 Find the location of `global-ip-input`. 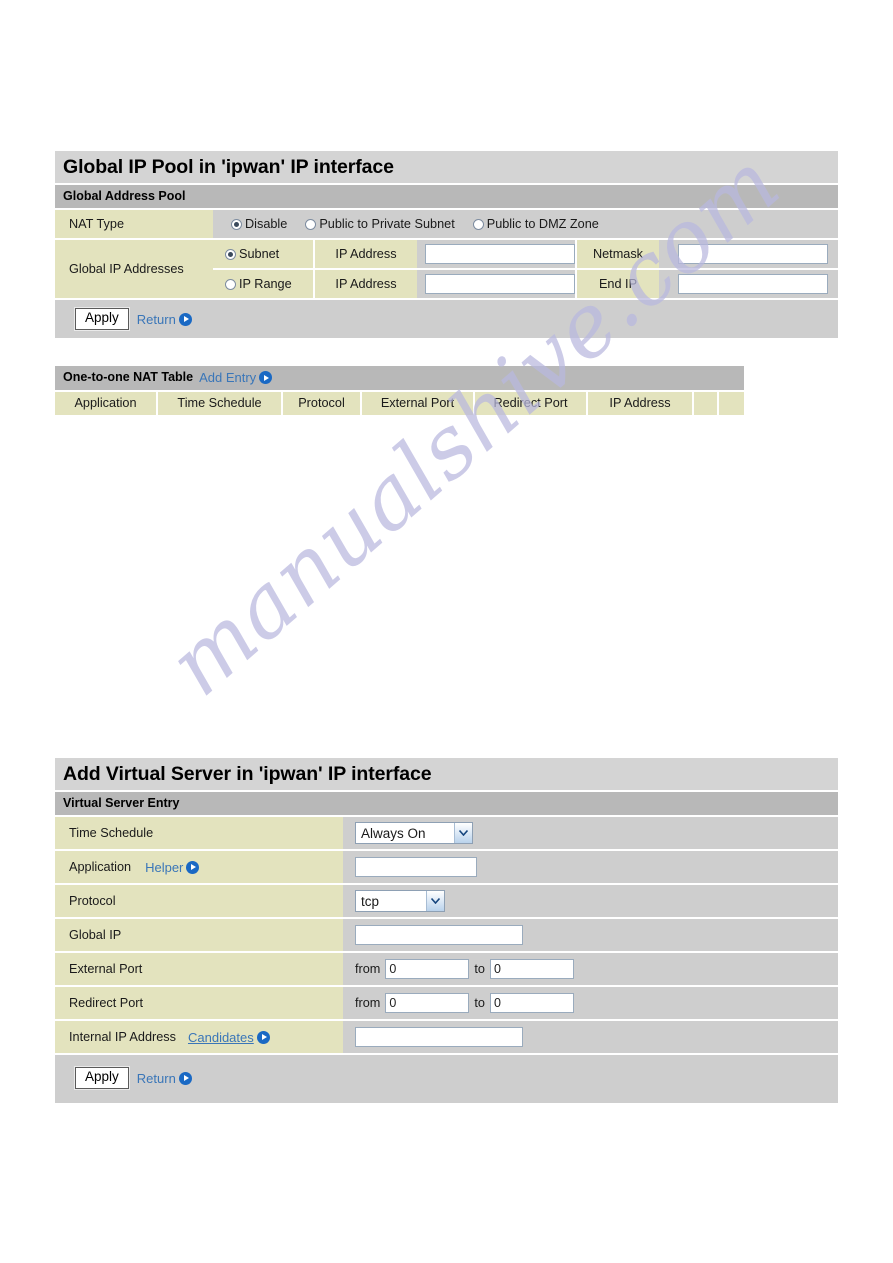

global-ip-input is located at coordinates (439, 935).